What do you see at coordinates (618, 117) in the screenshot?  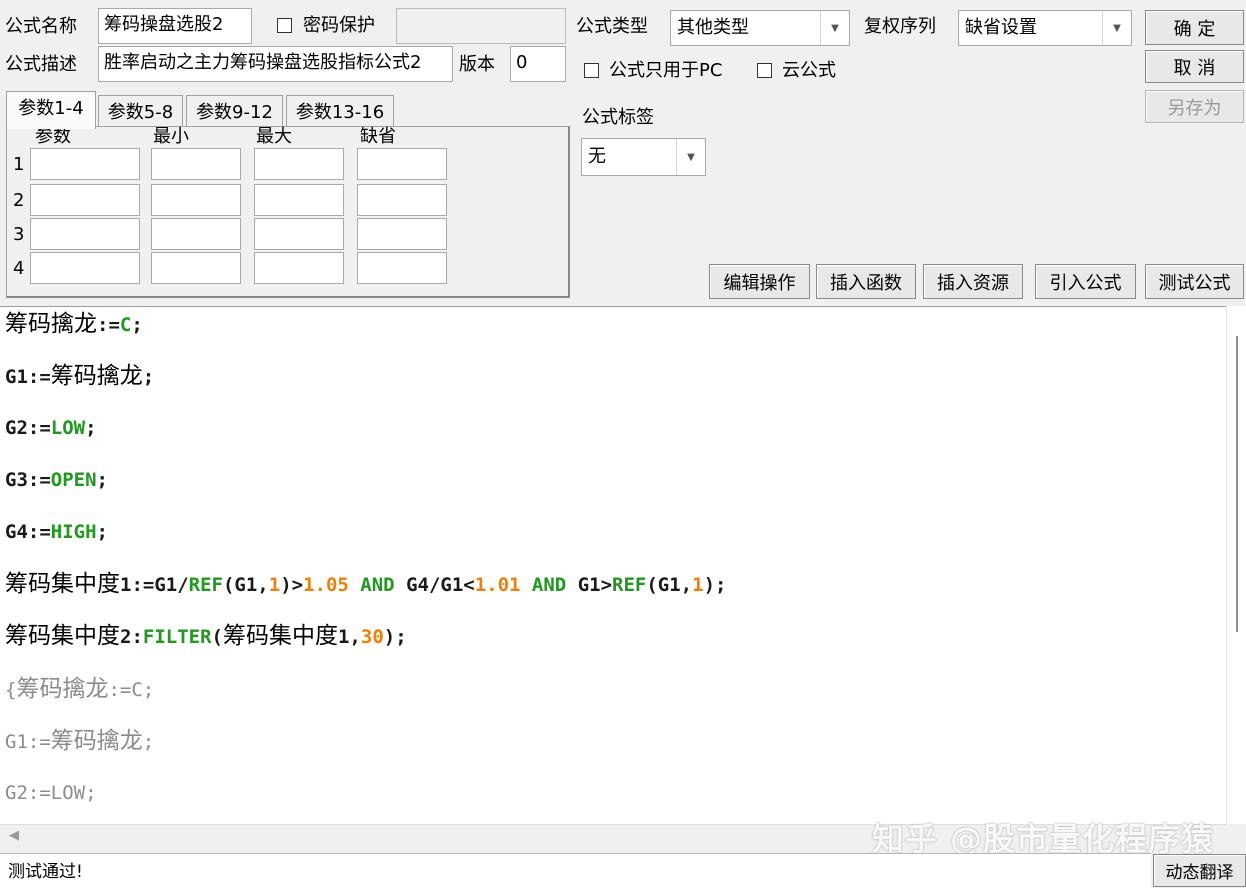 I see `formula-tag-label: 公式标签` at bounding box center [618, 117].